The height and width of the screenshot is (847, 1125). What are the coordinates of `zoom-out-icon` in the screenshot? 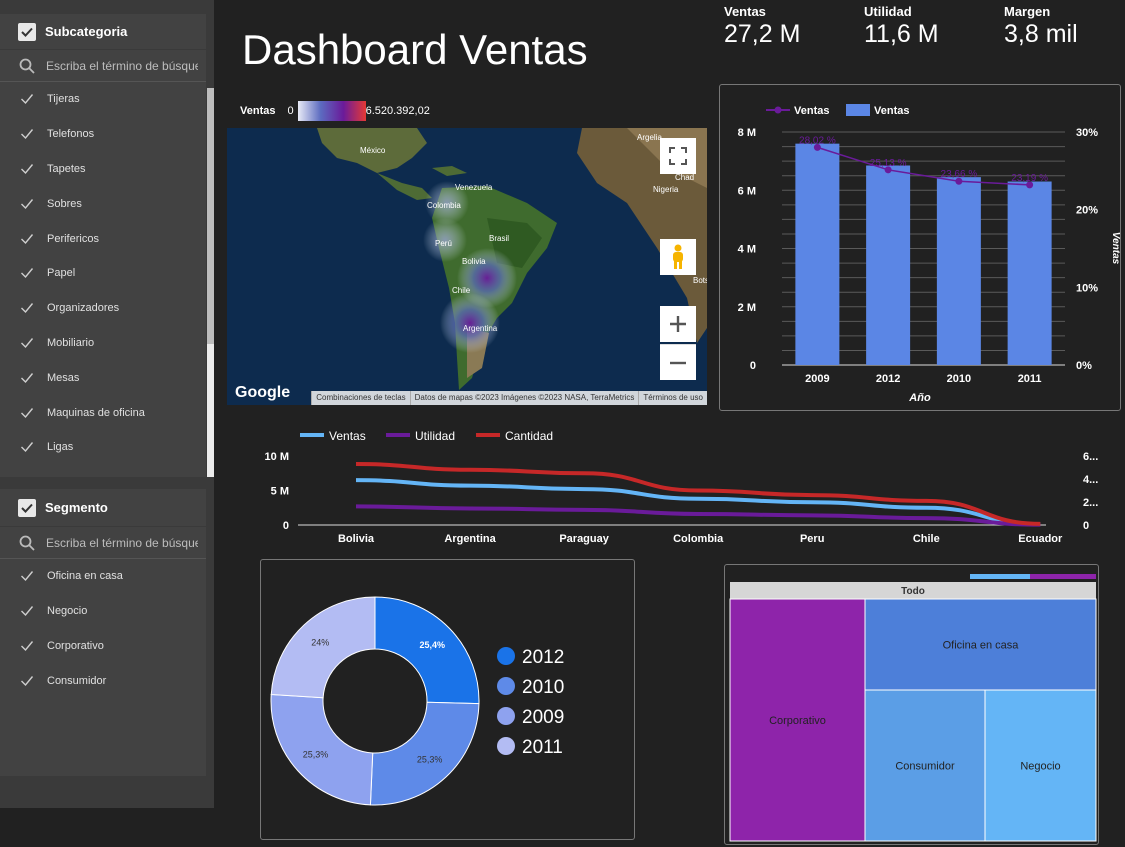 It's located at (678, 362).